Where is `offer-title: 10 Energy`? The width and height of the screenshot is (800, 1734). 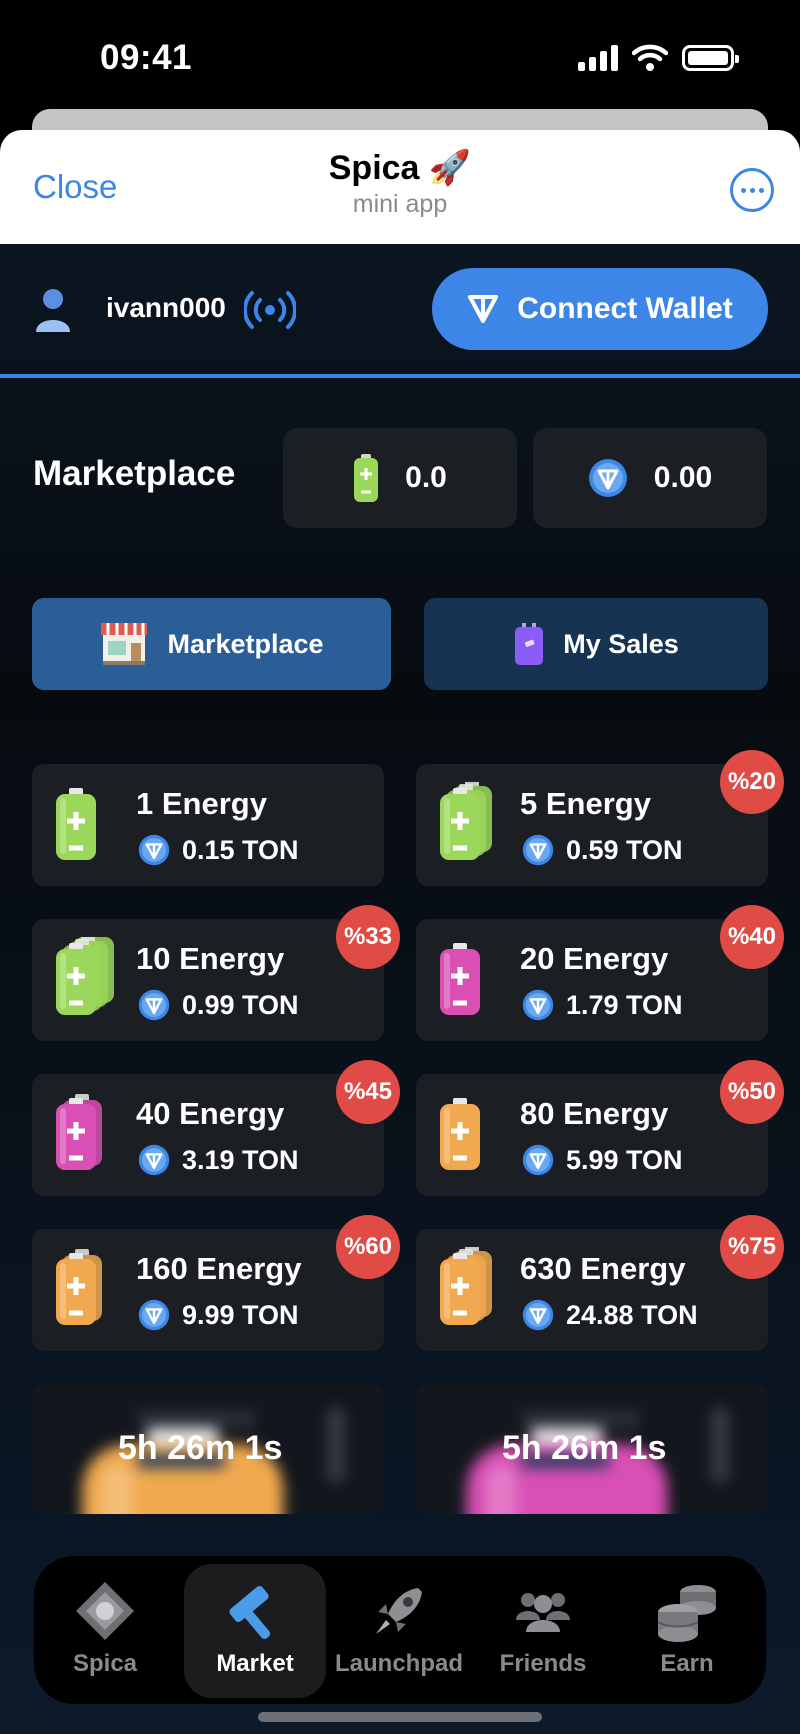 offer-title: 10 Energy is located at coordinates (210, 958).